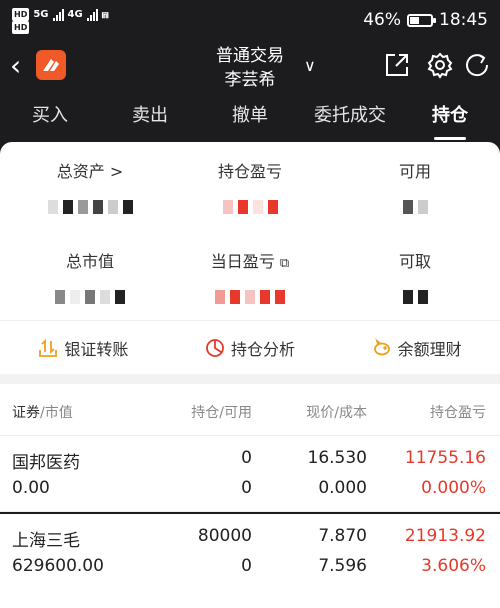 The image size is (500, 608). Describe the element at coordinates (250, 56) in the screenshot. I see `page-title: 普通交易` at that location.